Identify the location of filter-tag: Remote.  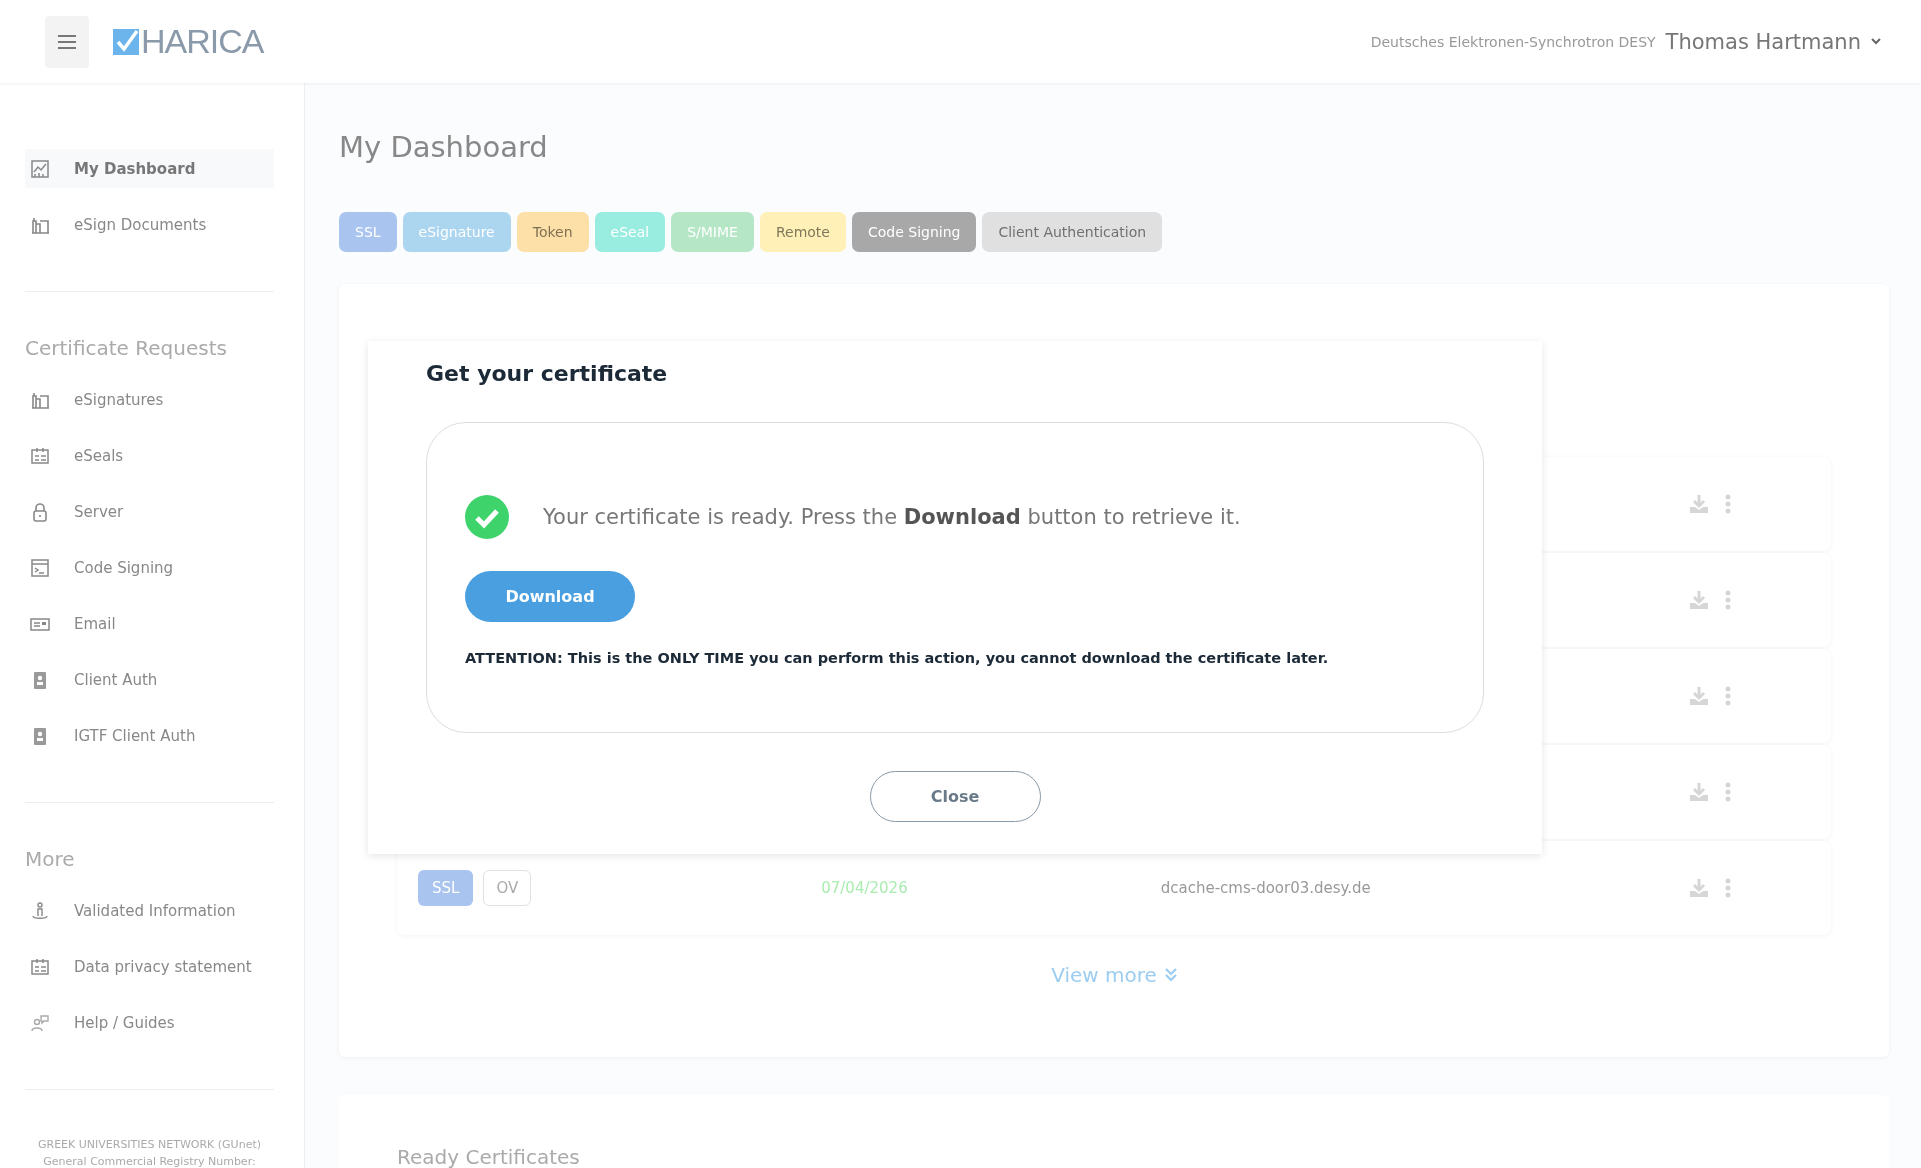
(802, 232).